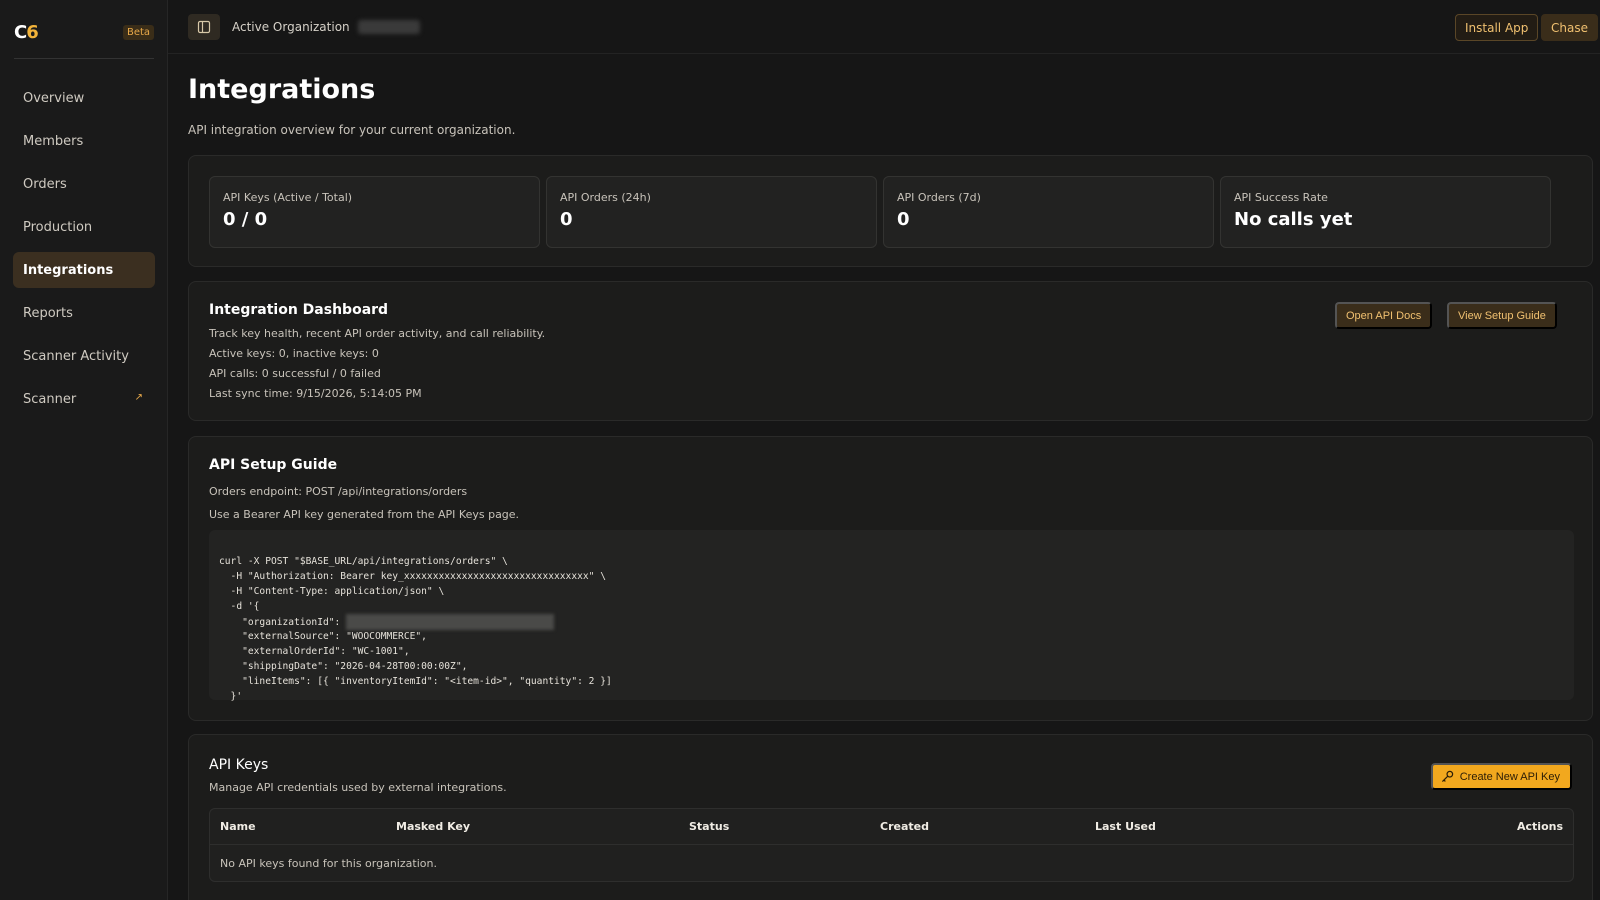 Image resolution: width=1600 pixels, height=900 pixels. Describe the element at coordinates (294, 353) in the screenshot. I see `active-keys-line: Active keys: 0, inactive keys: 0` at that location.